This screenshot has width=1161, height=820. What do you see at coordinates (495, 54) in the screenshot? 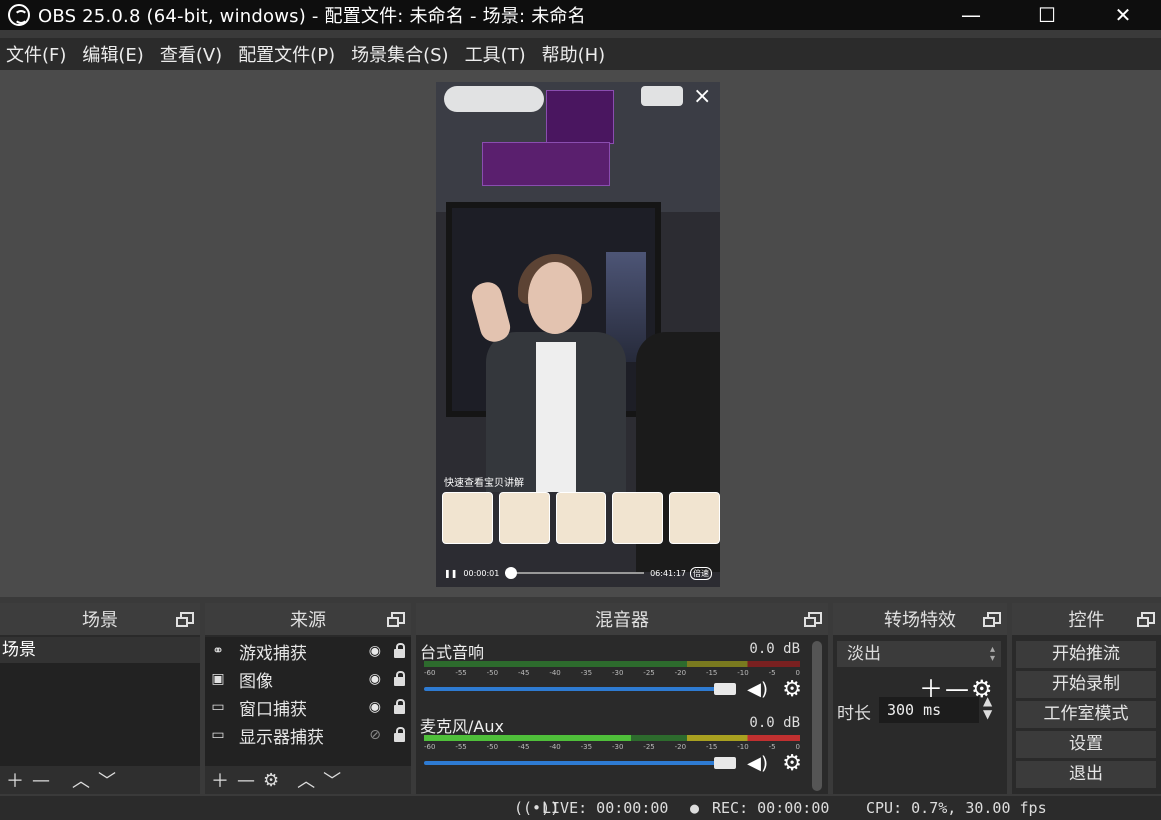
I see `menu-tools: 工具(T)` at bounding box center [495, 54].